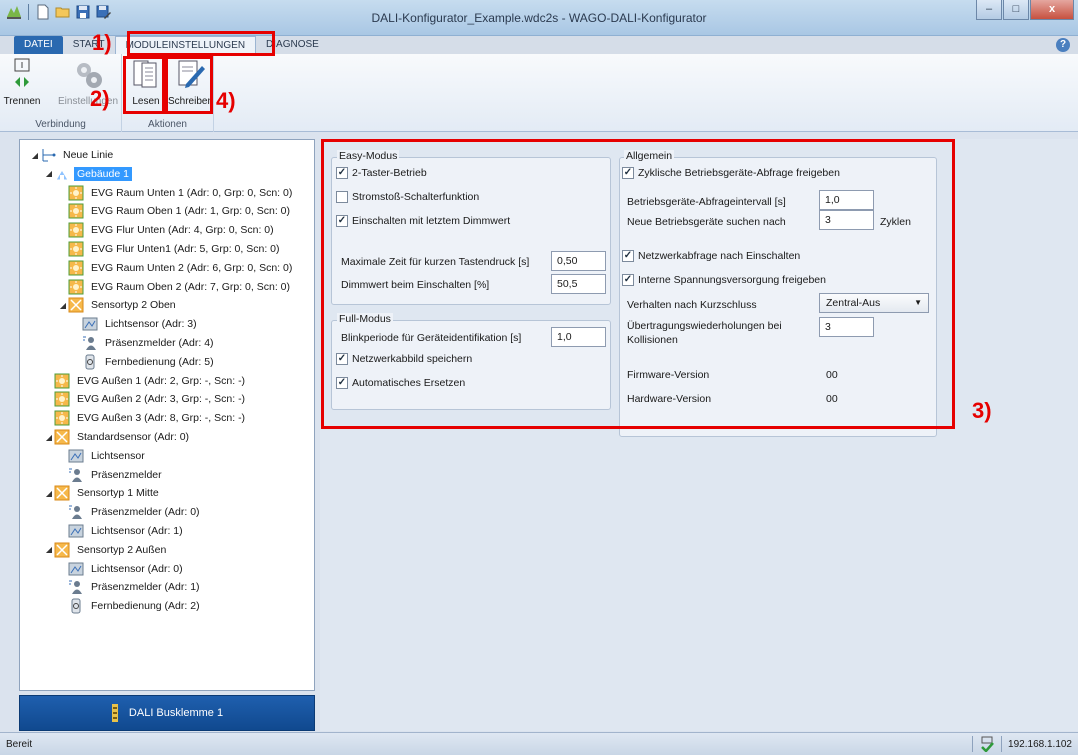 The image size is (1078, 755). I want to click on tree-item: EVG Raum Oben 1 (Adr: 1, Grp: 0, Scn: 0), so click(175, 211).